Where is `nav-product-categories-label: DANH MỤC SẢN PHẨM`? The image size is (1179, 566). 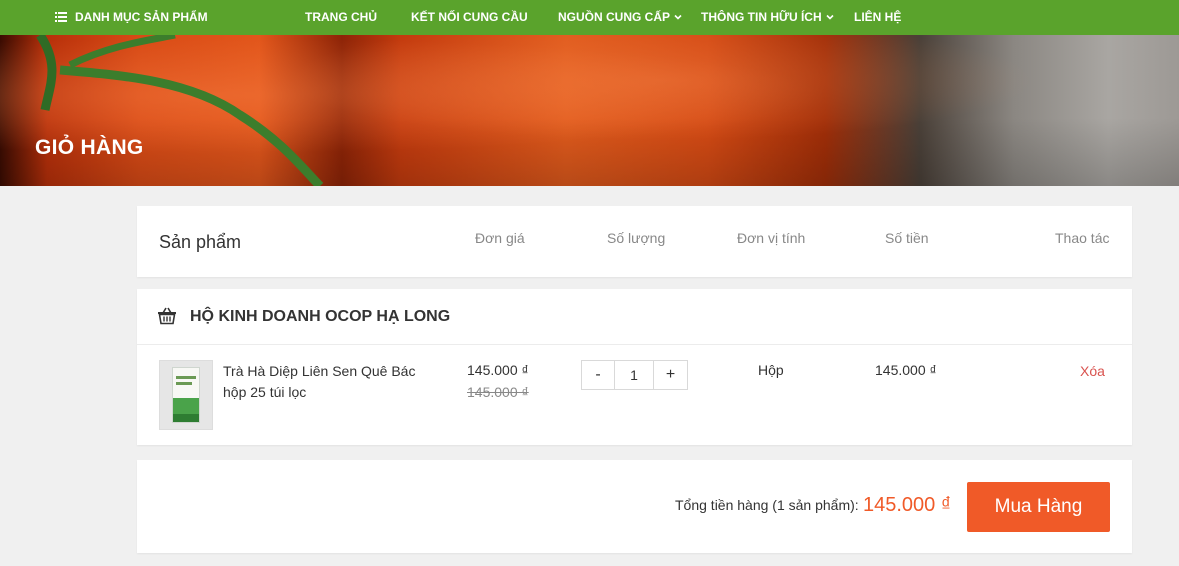 nav-product-categories-label: DANH MỤC SẢN PHẨM is located at coordinates (141, 17).